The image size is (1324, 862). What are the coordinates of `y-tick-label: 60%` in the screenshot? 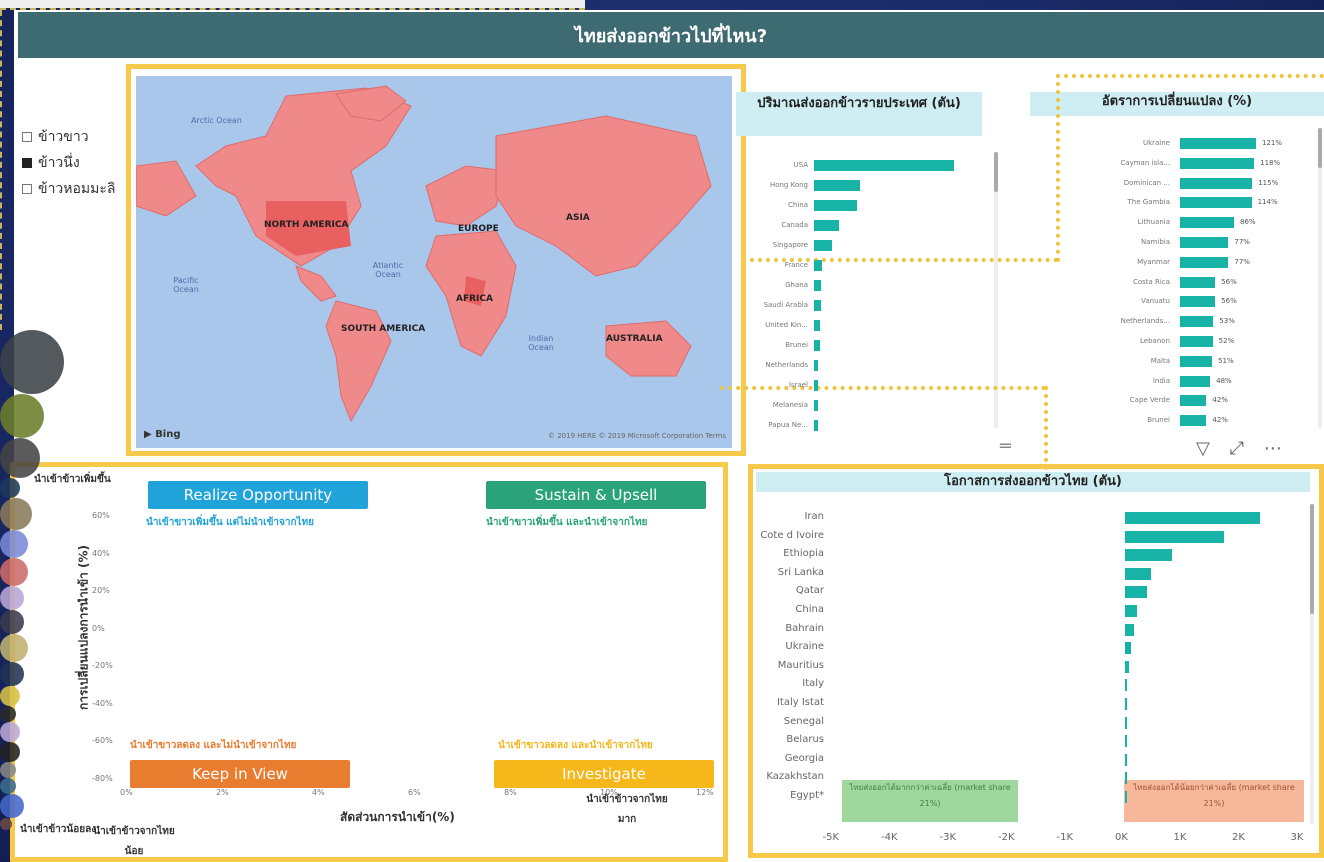 It's located at (101, 515).